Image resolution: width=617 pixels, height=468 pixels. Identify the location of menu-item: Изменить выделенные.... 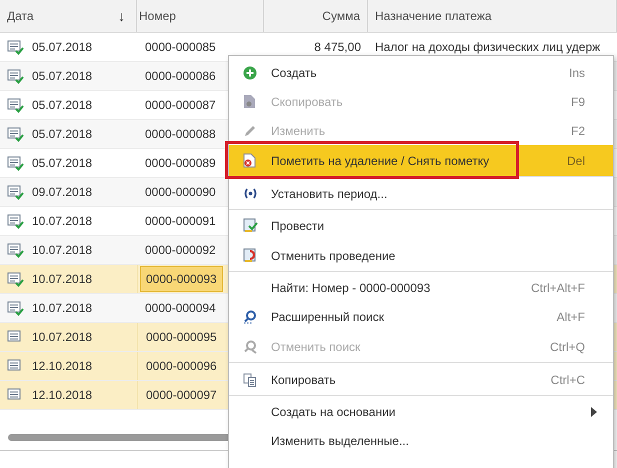
(421, 440).